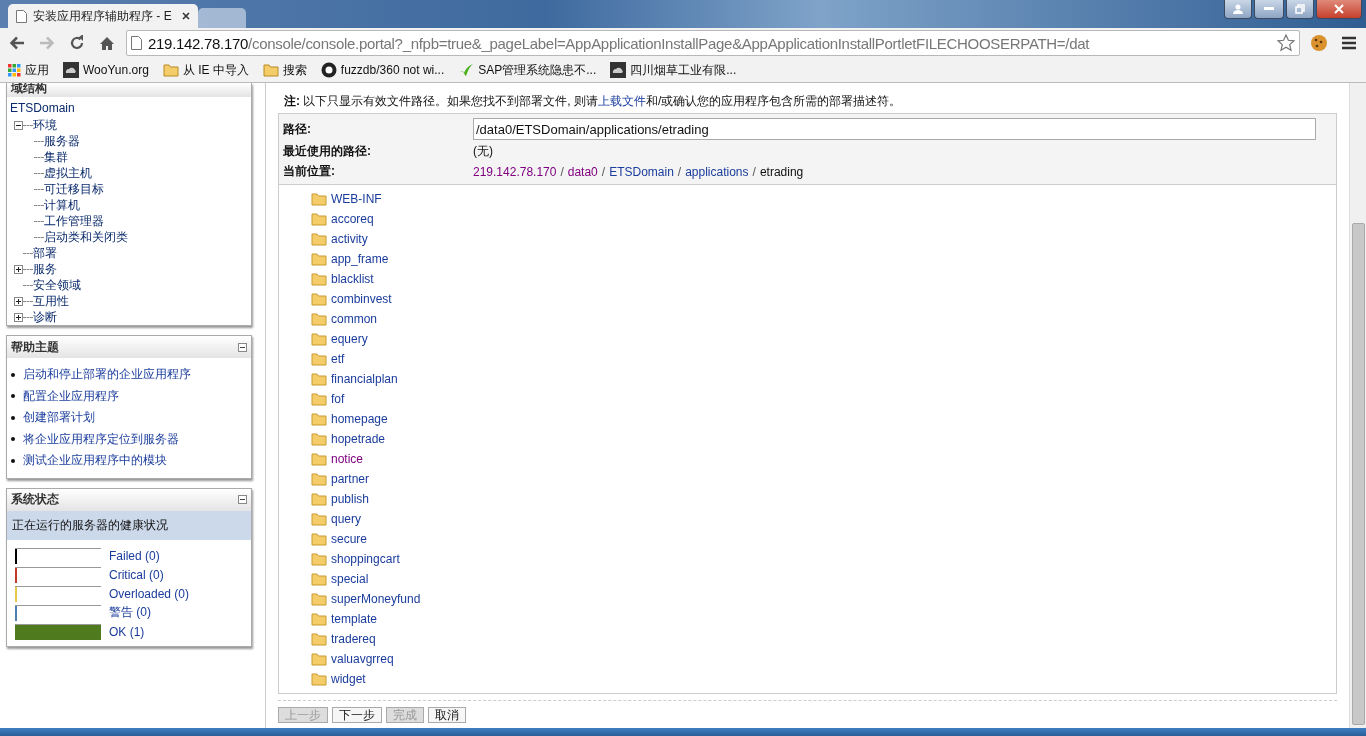  I want to click on tree-item: 启动类和关闭类, so click(86, 237).